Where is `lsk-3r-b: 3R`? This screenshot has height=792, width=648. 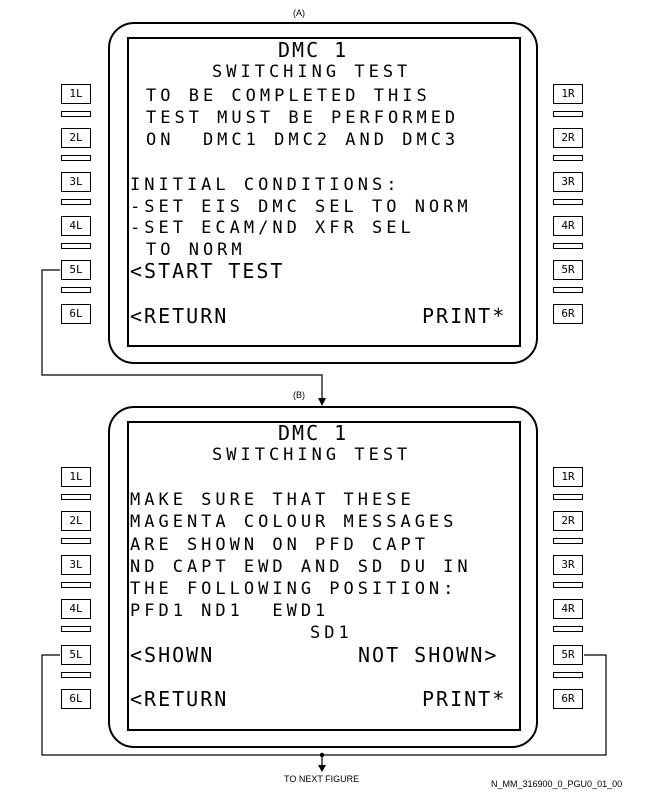
lsk-3r-b: 3R is located at coordinates (568, 565).